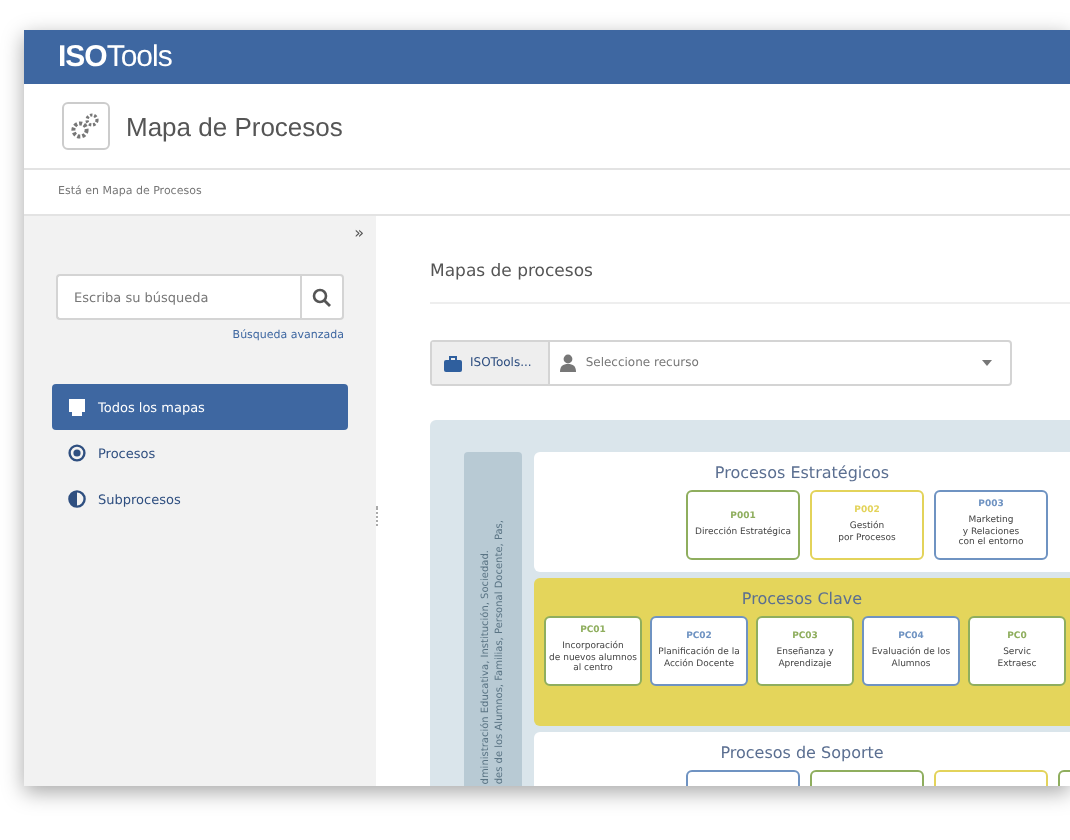  Describe the element at coordinates (77, 499) in the screenshot. I see `half-circle-icon` at that location.